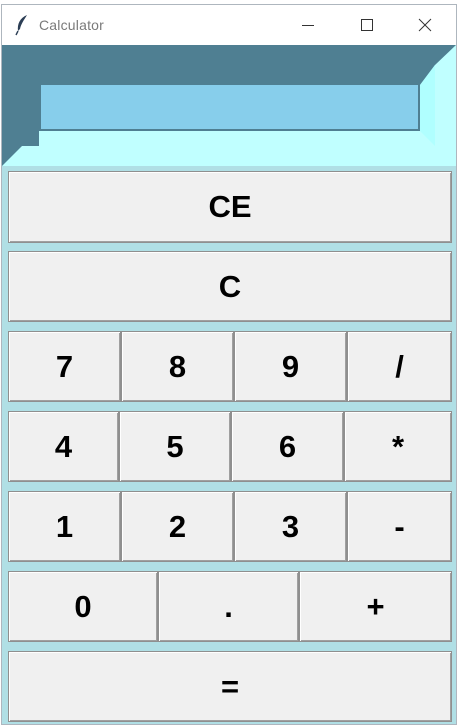 Image resolution: width=461 pixels, height=728 pixels. What do you see at coordinates (228, 606) in the screenshot?
I see `decimal-point-button: .` at bounding box center [228, 606].